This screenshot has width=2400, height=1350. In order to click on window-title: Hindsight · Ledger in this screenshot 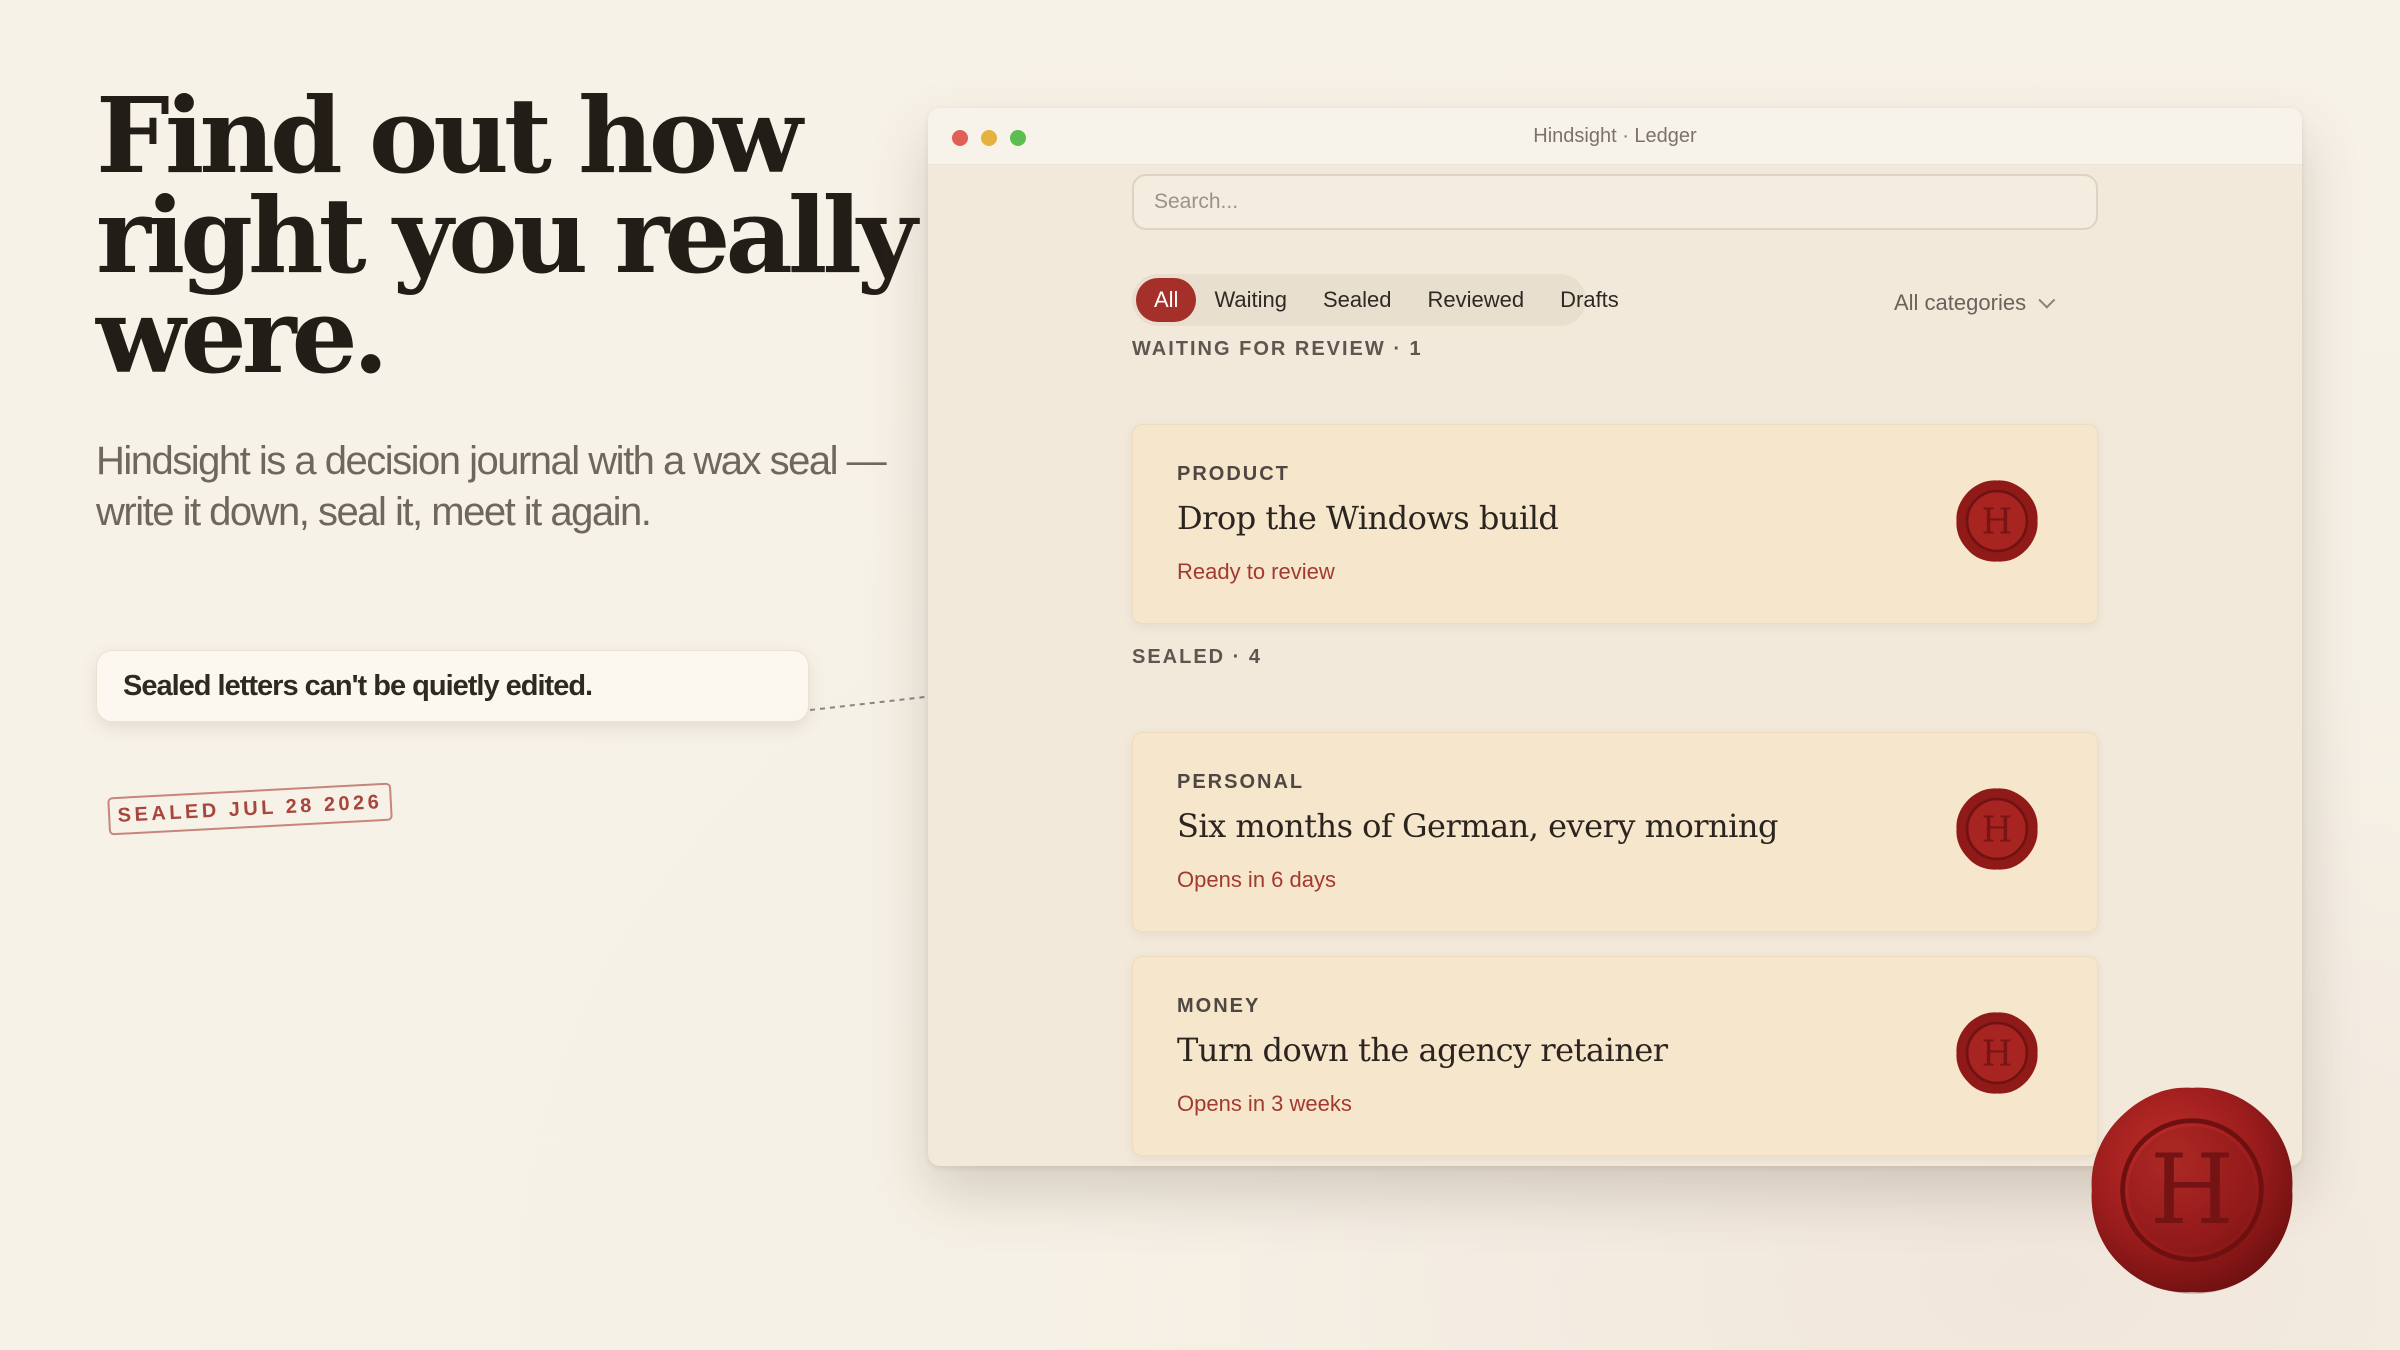, I will do `click(1615, 136)`.